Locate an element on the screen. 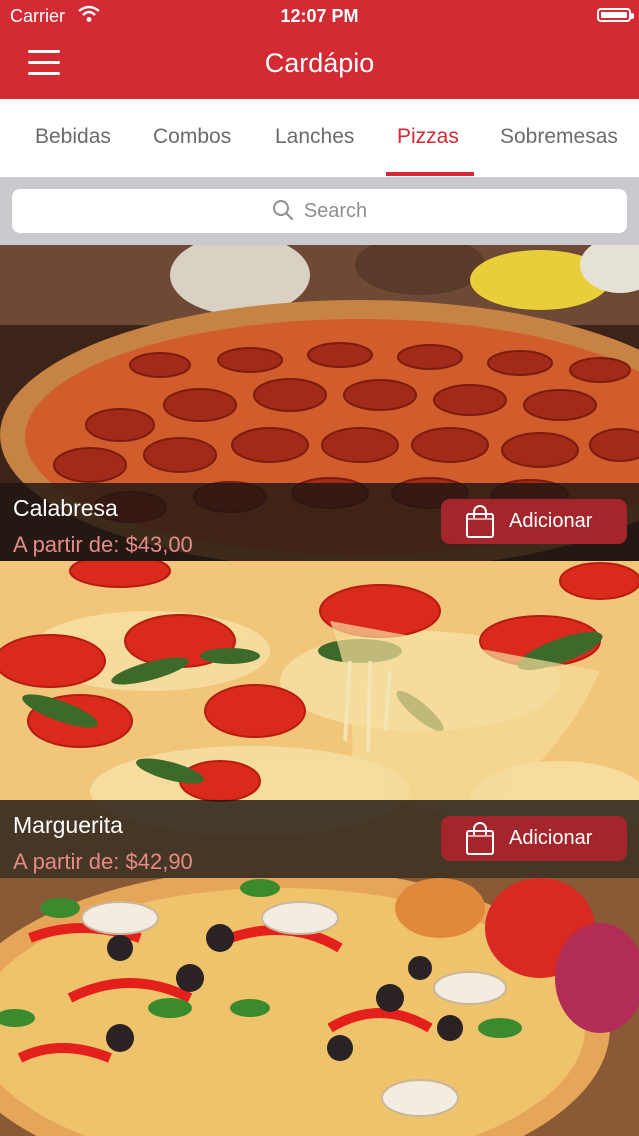 This screenshot has width=639, height=1136. product-name: Calabresa is located at coordinates (65, 508).